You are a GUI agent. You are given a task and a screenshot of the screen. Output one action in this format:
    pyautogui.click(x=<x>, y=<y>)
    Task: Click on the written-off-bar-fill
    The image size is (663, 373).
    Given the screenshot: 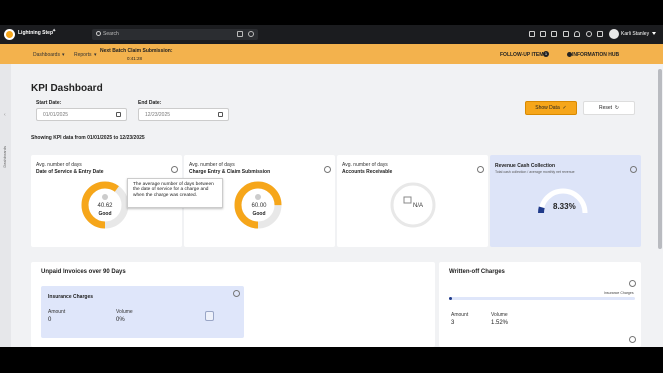 What is the action you would take?
    pyautogui.click(x=450, y=298)
    